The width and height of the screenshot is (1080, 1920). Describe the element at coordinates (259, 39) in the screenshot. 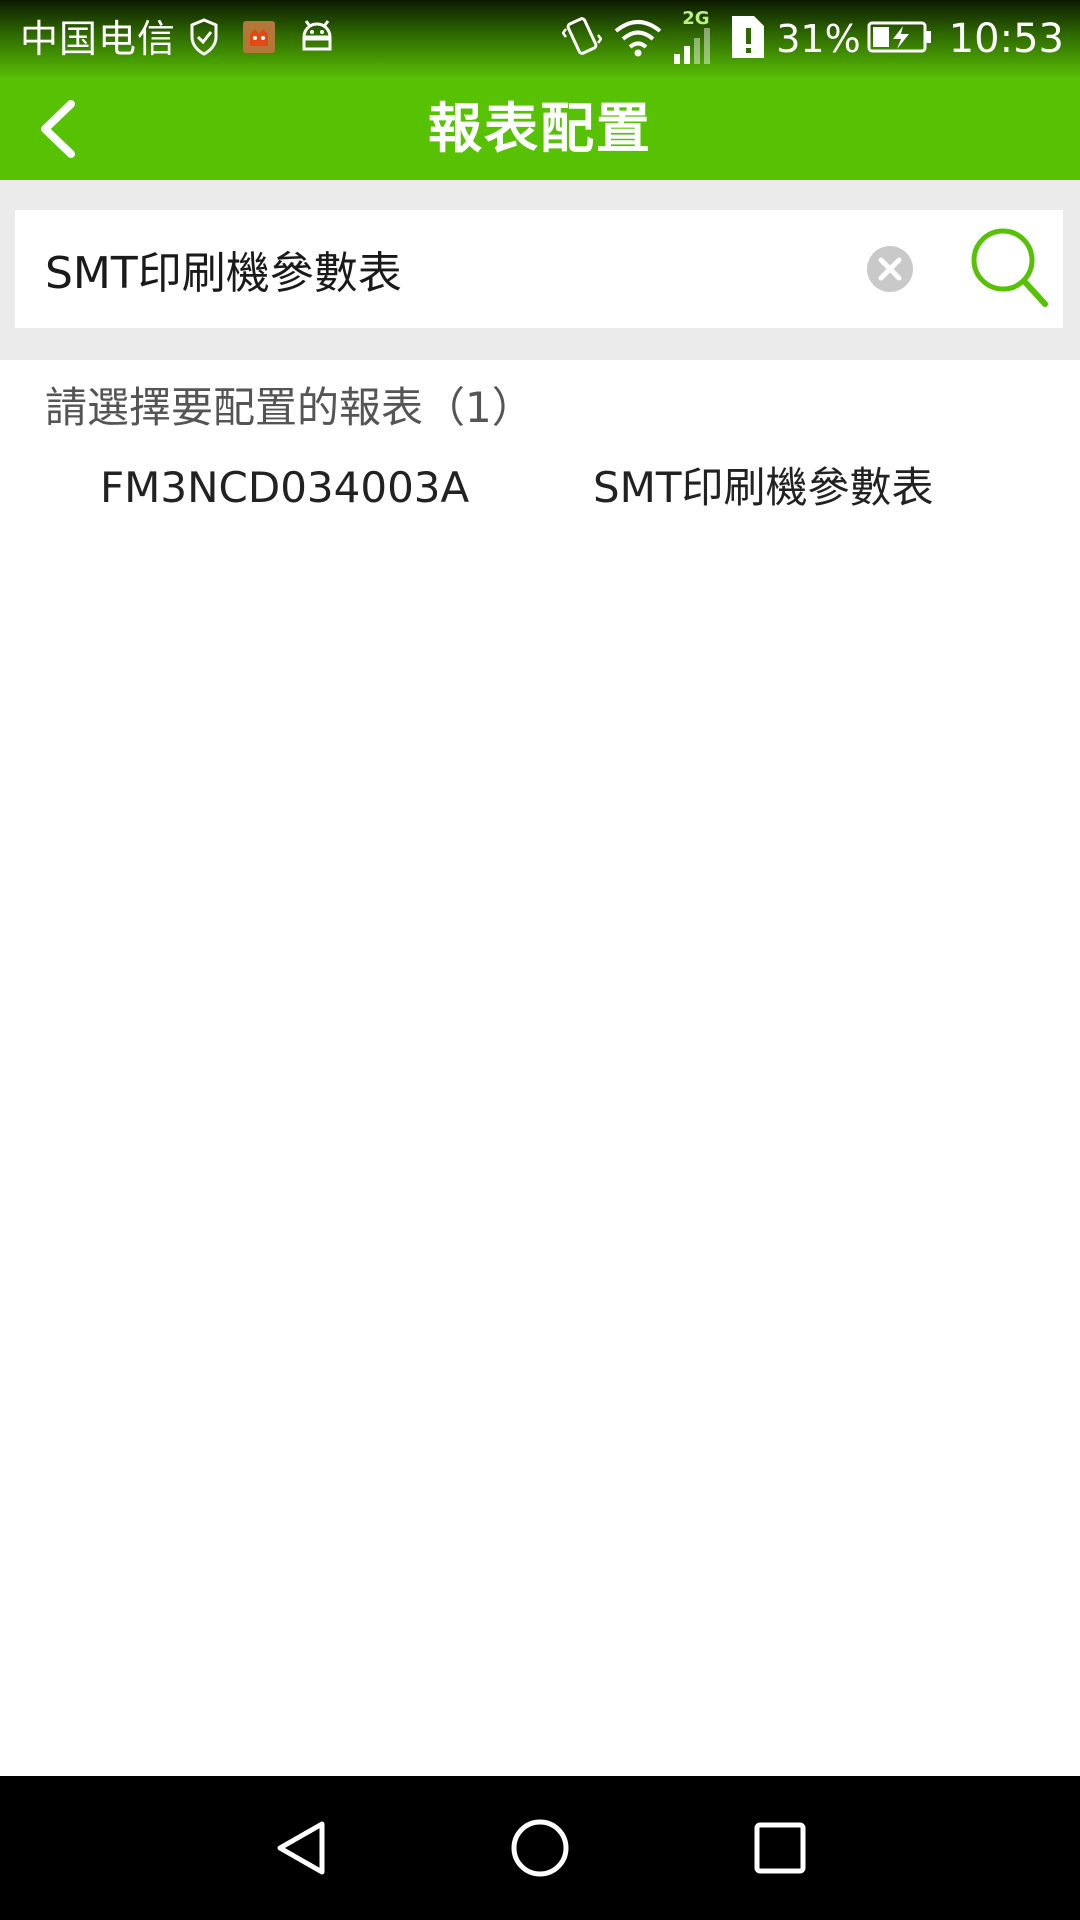

I see `app-notification-icon` at that location.